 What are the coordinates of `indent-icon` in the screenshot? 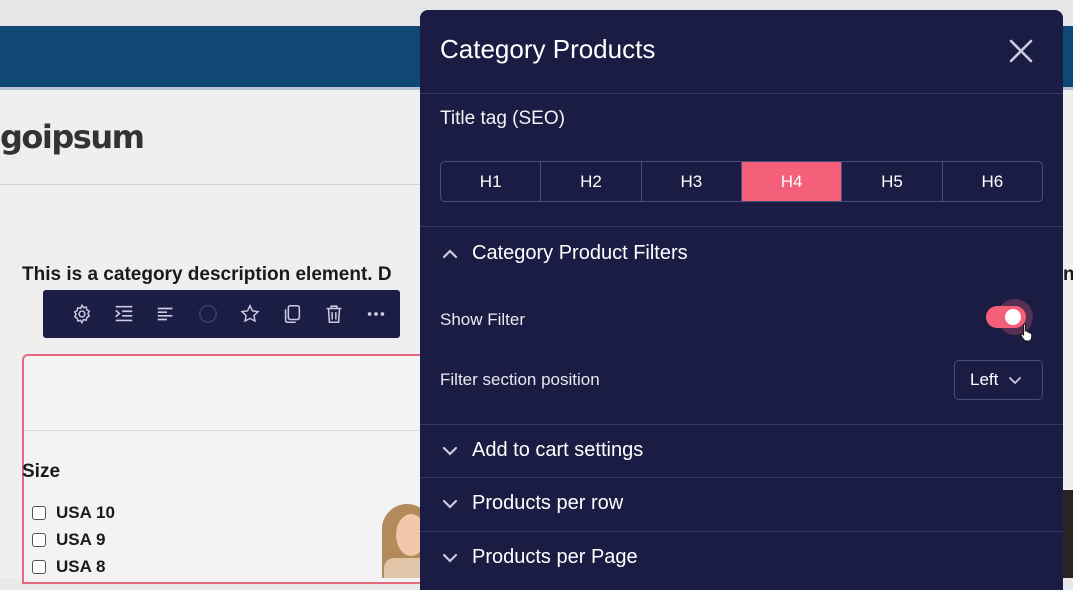 It's located at (124, 314).